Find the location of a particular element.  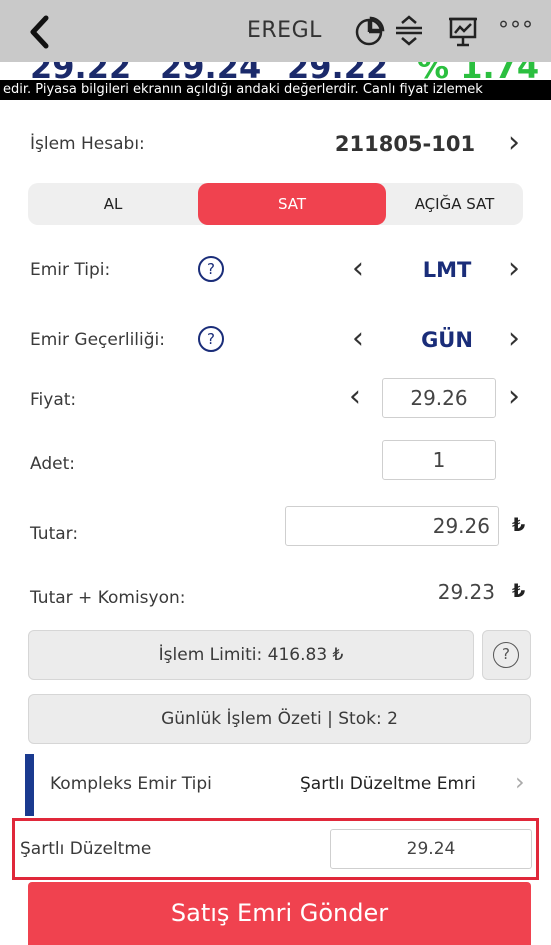

trade-limit-button: İşlem Limiti: 416.83 ₺ is located at coordinates (251, 655).